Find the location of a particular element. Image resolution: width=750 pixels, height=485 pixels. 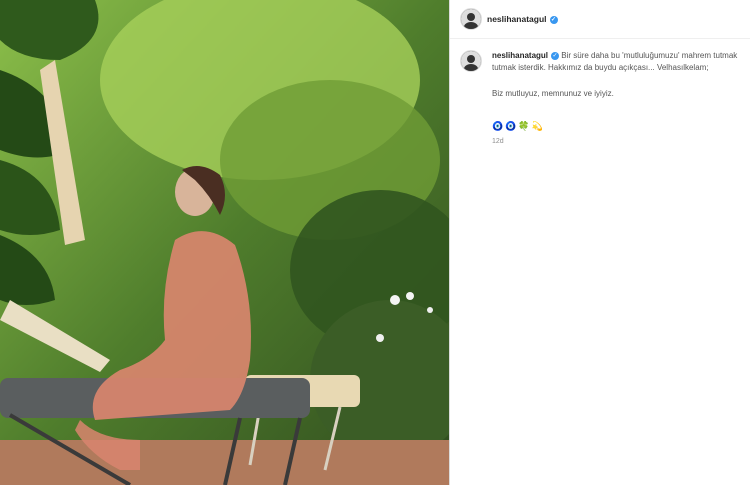

caption-emojis: 🧿🧿🍀💫 is located at coordinates (518, 126).